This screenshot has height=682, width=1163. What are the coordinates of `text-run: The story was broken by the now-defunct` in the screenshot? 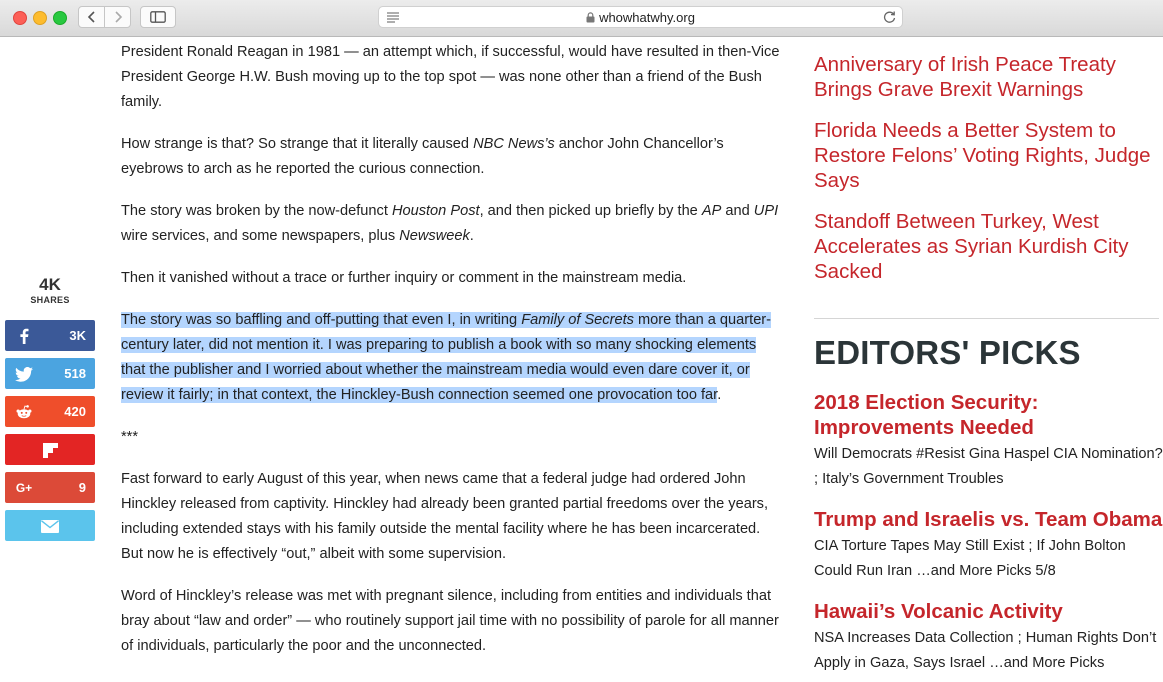 It's located at (256, 211).